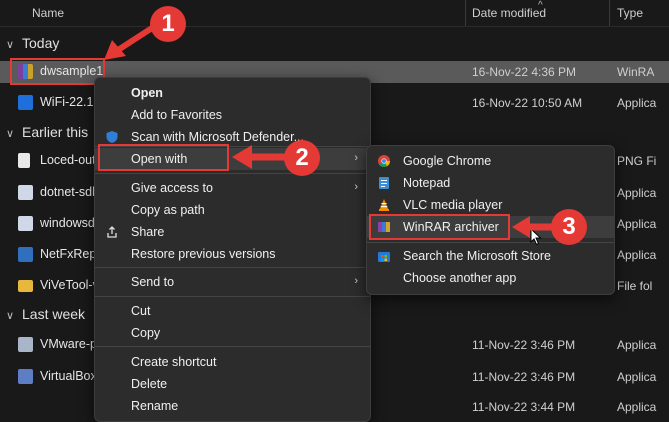  What do you see at coordinates (302, 158) in the screenshot?
I see `step-badge-2: 2` at bounding box center [302, 158].